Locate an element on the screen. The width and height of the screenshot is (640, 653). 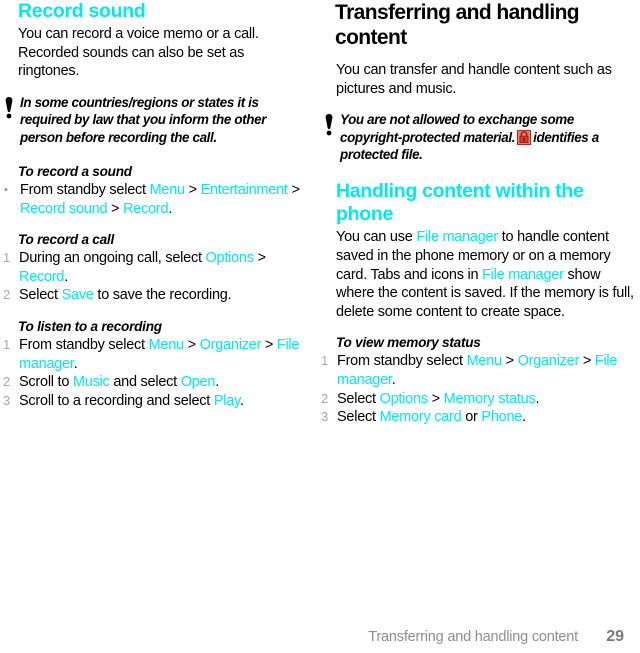
page-footer: Transferring and handling content 29 is located at coordinates (320, 637).